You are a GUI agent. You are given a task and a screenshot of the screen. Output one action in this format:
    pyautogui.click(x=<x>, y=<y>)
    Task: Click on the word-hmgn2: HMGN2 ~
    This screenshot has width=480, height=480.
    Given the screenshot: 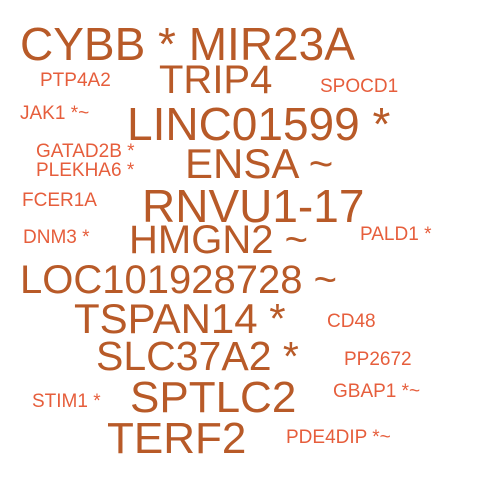 What is the action you would take?
    pyautogui.click(x=218, y=240)
    